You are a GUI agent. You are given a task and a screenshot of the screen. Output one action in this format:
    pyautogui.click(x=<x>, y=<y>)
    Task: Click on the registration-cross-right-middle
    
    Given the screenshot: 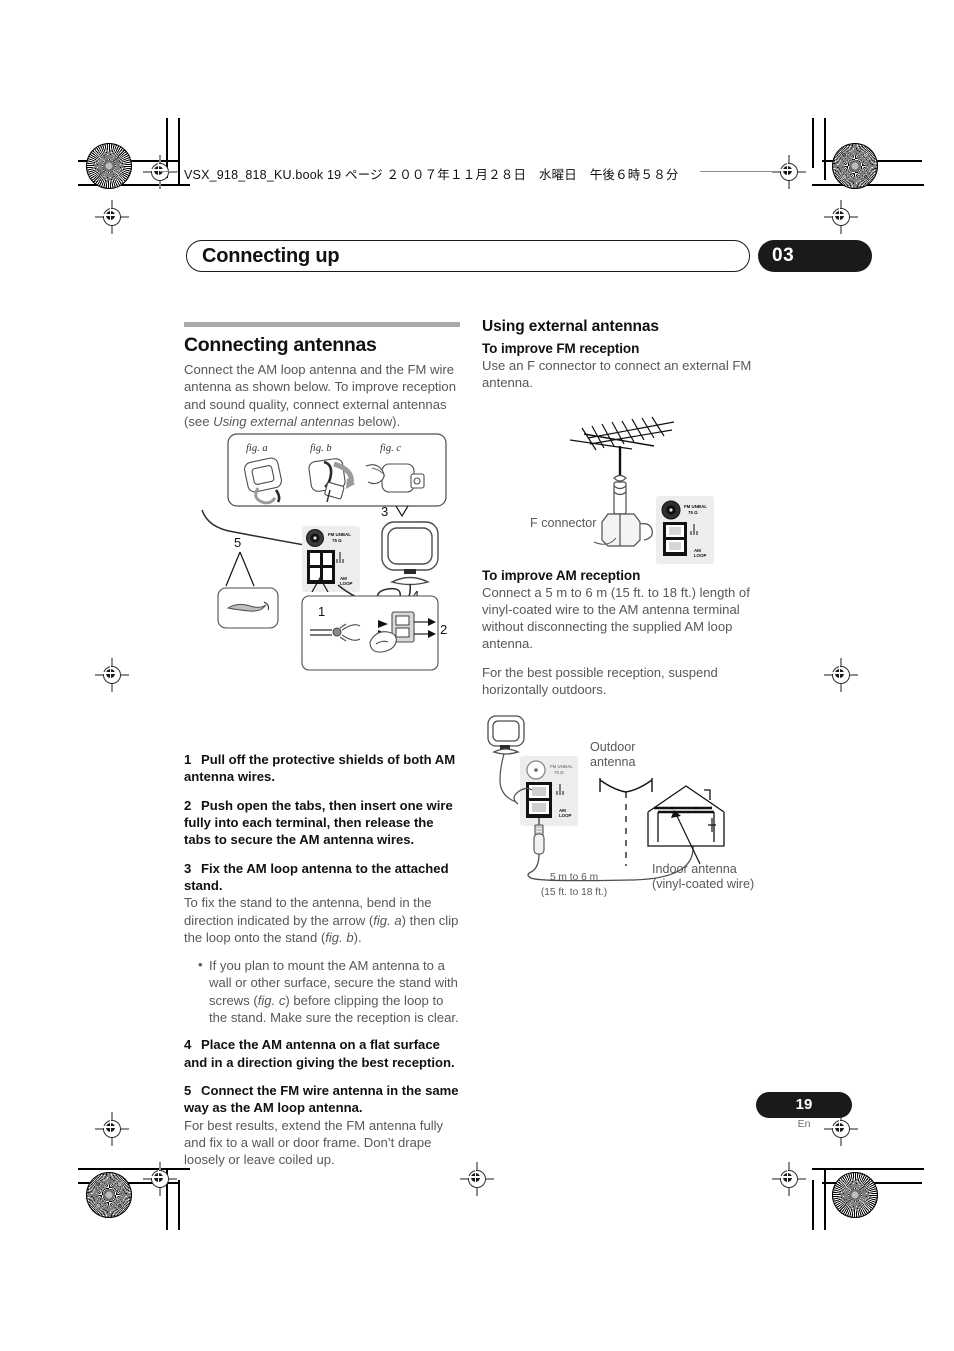 What is the action you would take?
    pyautogui.click(x=841, y=675)
    